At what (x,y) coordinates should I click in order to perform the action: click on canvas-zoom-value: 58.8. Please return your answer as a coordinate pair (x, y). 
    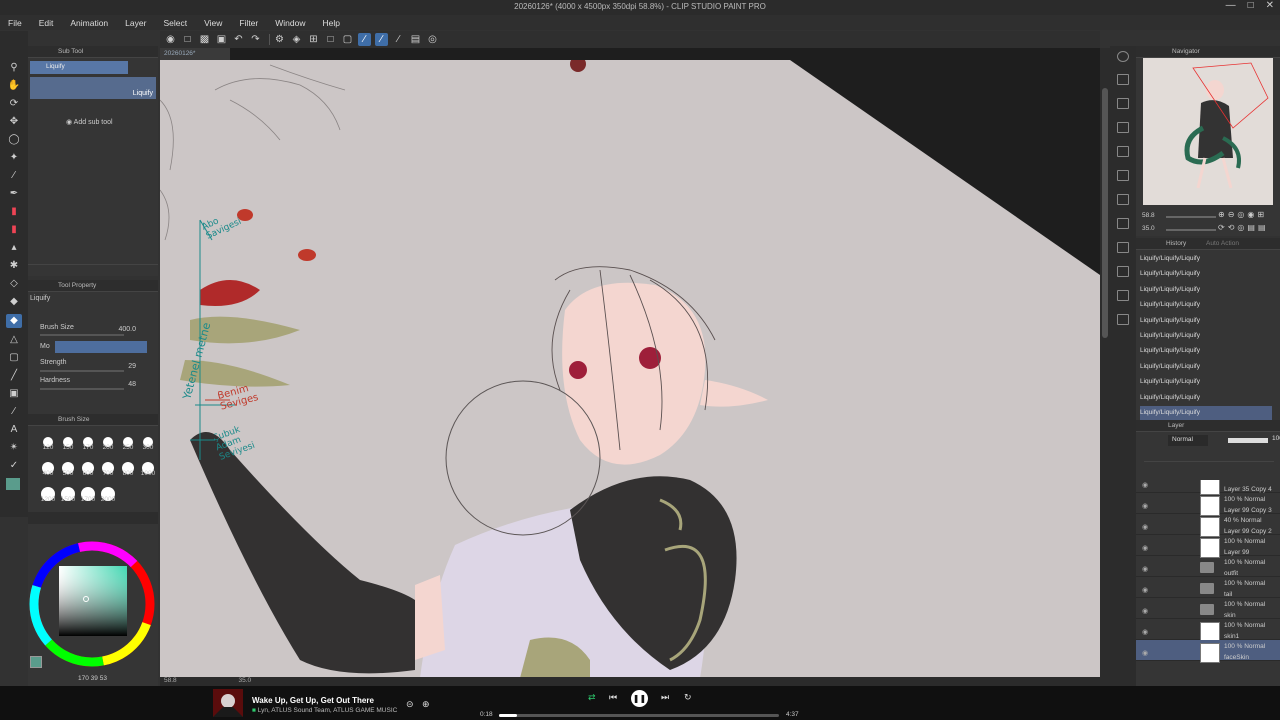
    Looking at the image, I should click on (170, 680).